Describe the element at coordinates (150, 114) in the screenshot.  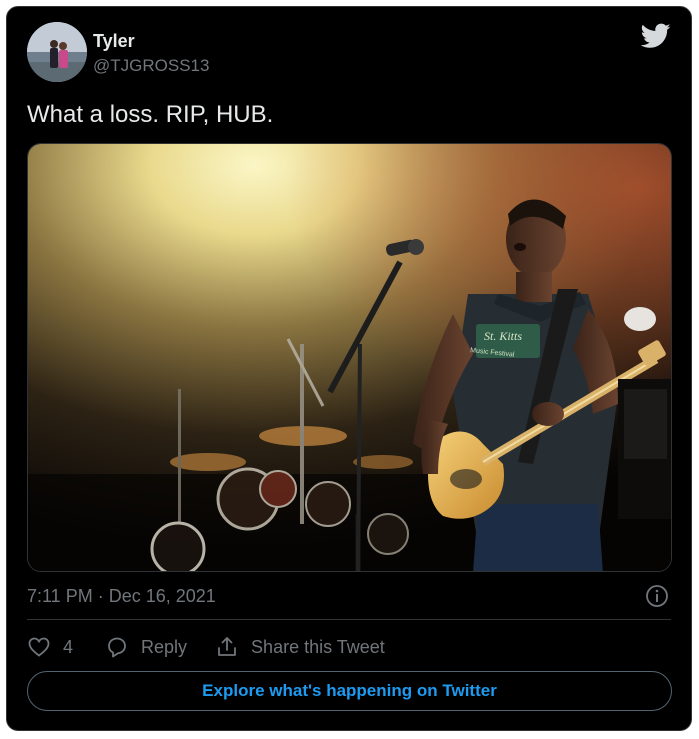
I see `tweet-text: What a loss. RIP, HUB.` at that location.